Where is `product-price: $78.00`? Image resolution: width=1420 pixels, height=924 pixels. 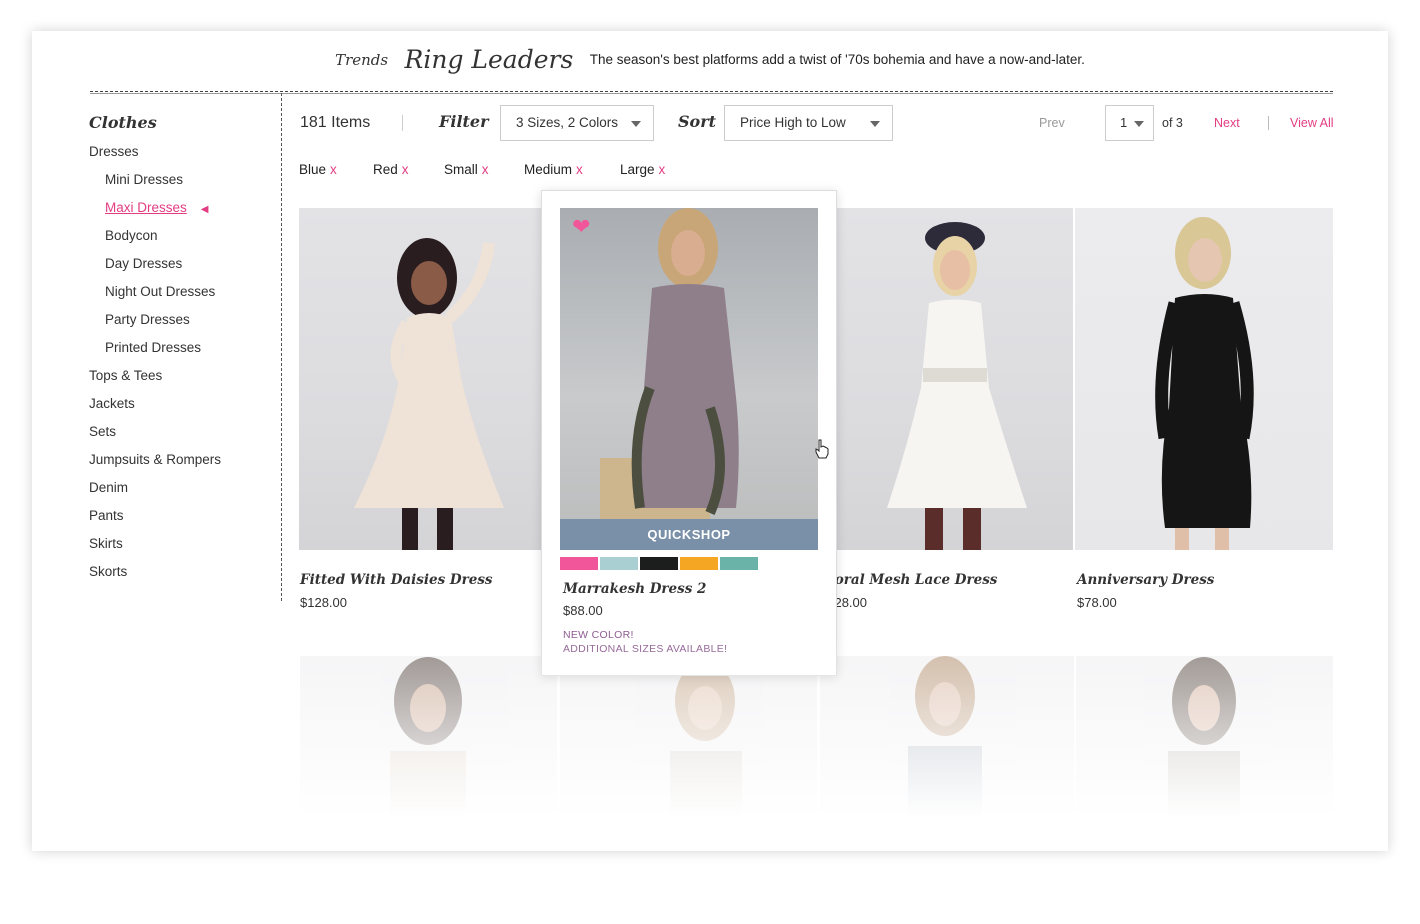
product-price: $78.00 is located at coordinates (1097, 602).